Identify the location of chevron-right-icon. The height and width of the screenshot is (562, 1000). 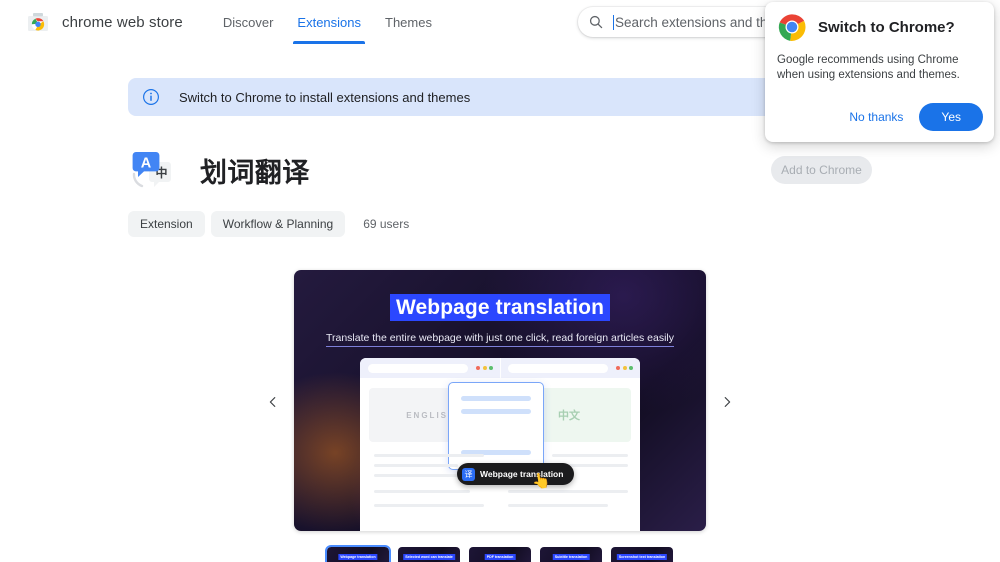
(727, 402).